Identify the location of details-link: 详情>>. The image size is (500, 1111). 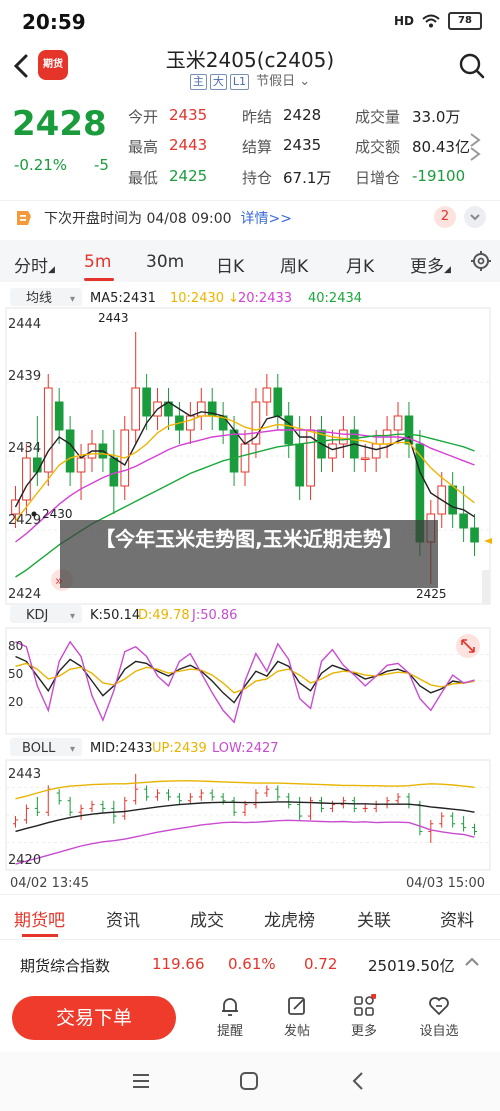
(266, 219).